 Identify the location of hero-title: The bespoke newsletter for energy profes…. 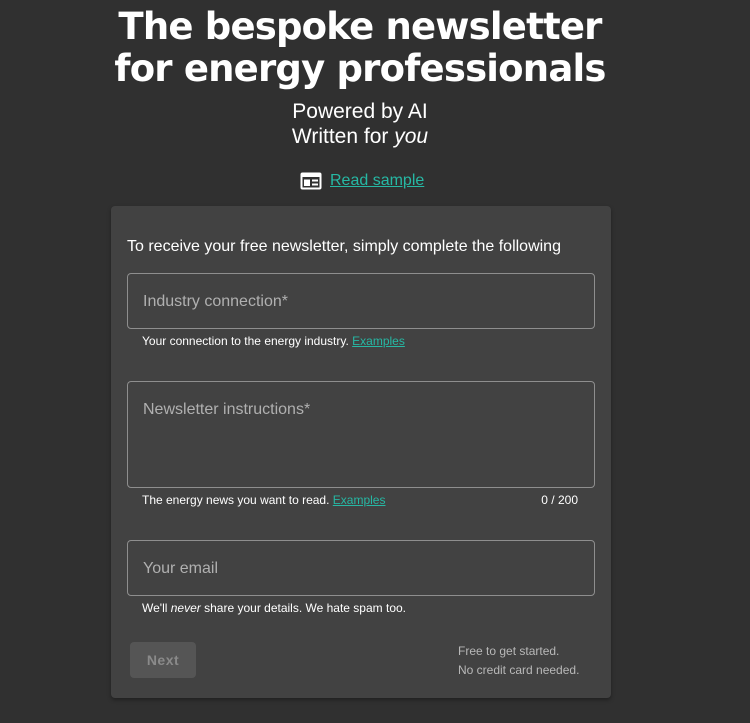
(360, 48).